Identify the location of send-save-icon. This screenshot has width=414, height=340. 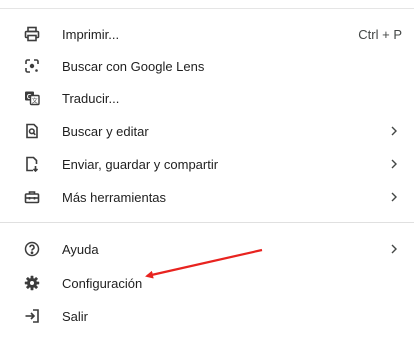
(32, 164).